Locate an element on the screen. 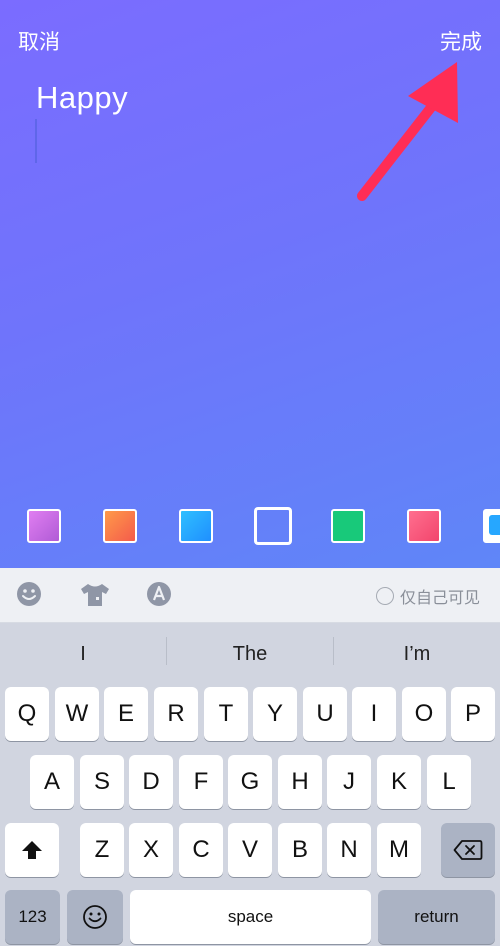 The image size is (500, 946). shift-icon is located at coordinates (32, 850).